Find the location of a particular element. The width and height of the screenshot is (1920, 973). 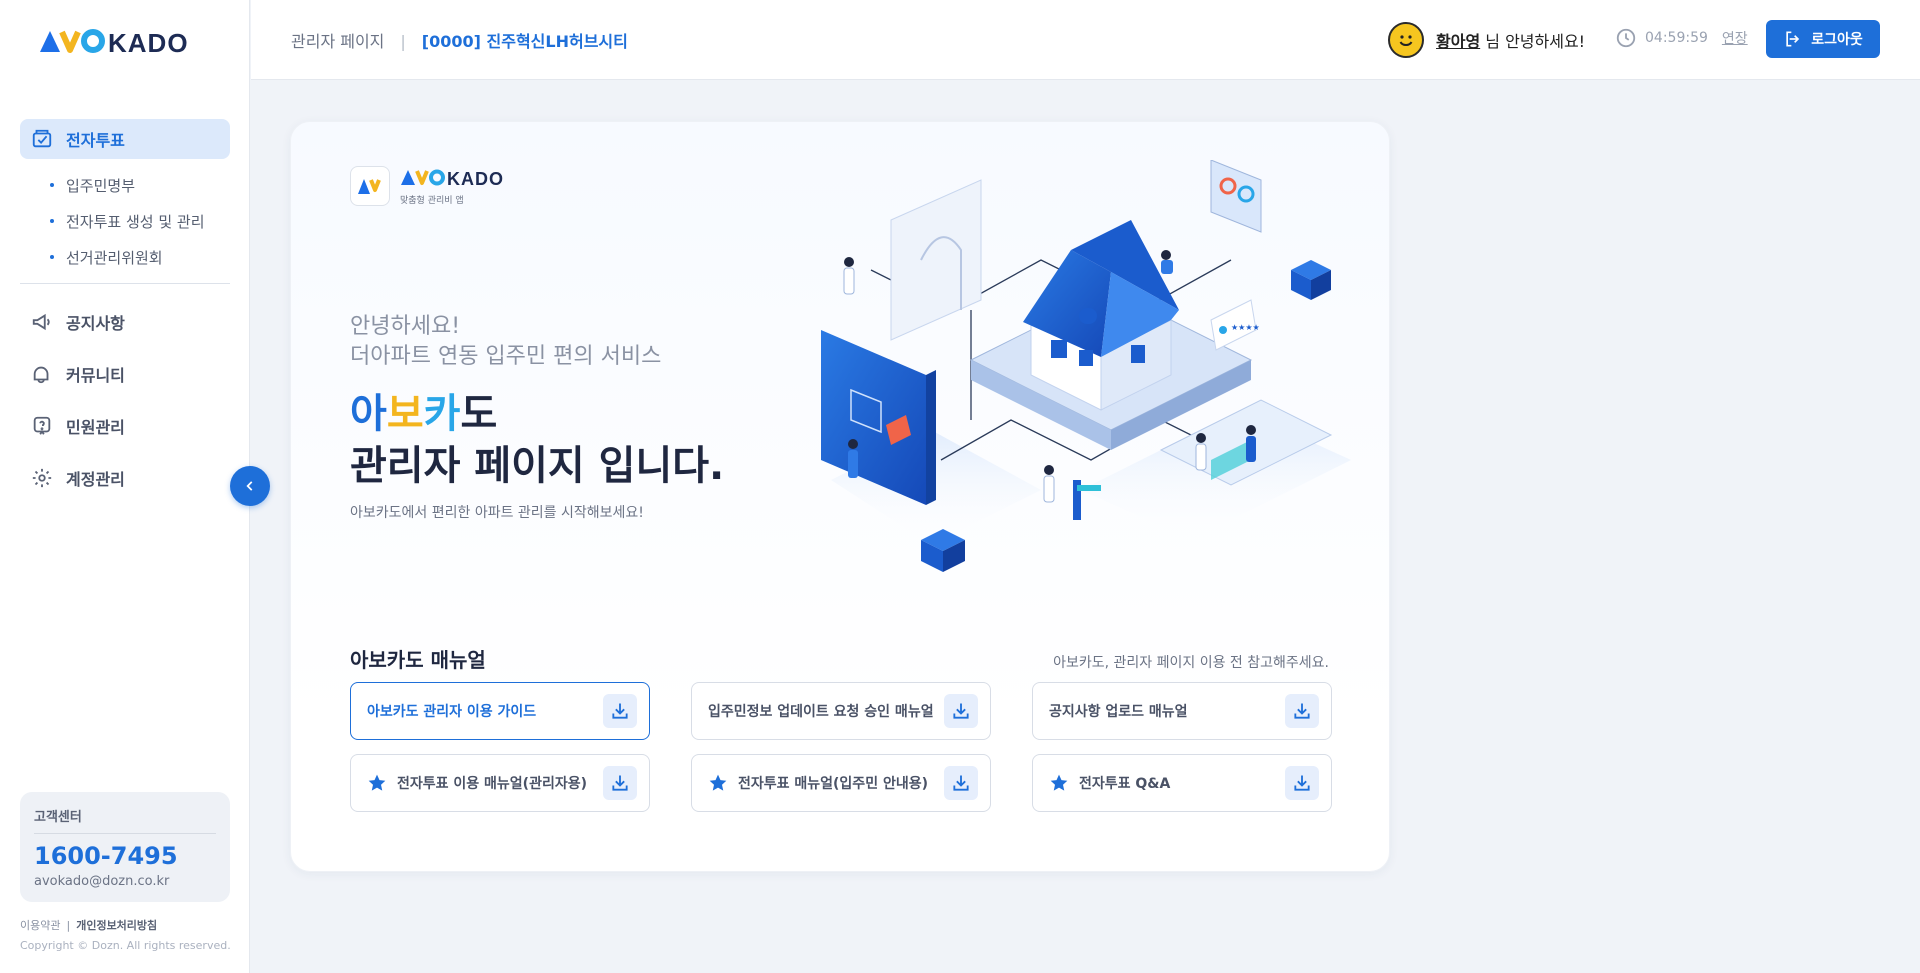

manual-button-resident-update: 입주민정보 업데이트 요청 승인 매뉴얼 is located at coordinates (841, 711).